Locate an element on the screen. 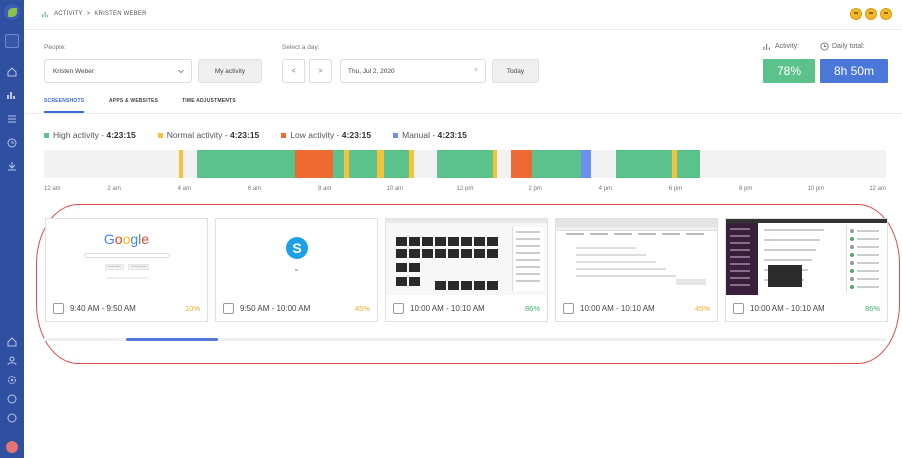  legend-label: Manual - 4:23:15 is located at coordinates (434, 135).